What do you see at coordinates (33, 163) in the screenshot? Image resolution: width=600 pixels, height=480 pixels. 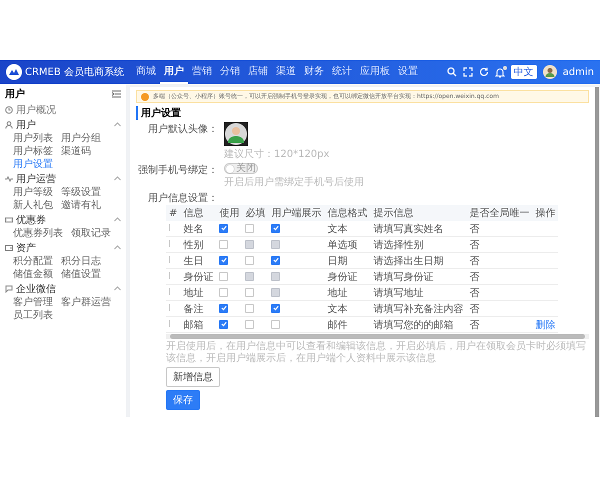 I see `menu-item: 用户设置` at bounding box center [33, 163].